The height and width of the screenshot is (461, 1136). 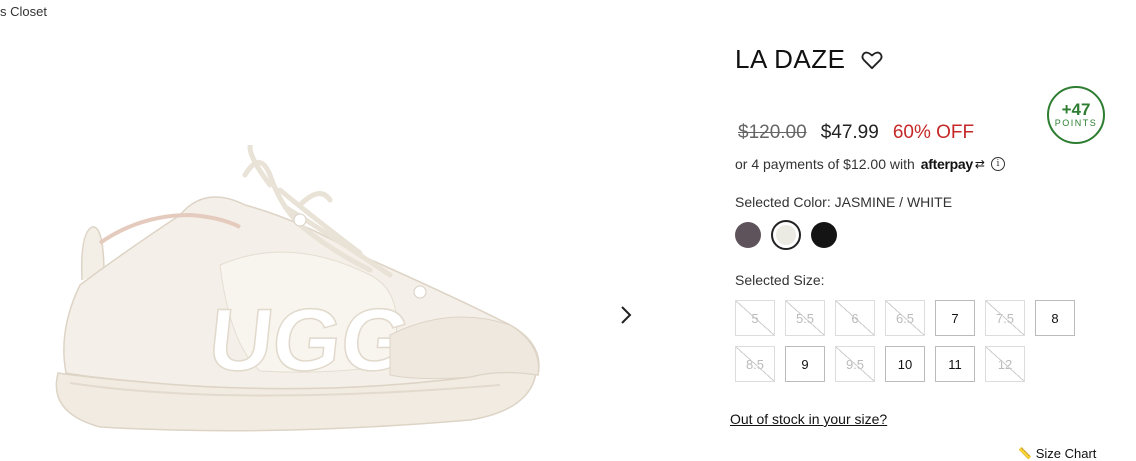 I want to click on product-title-row: LA DAZE, so click(x=809, y=59).